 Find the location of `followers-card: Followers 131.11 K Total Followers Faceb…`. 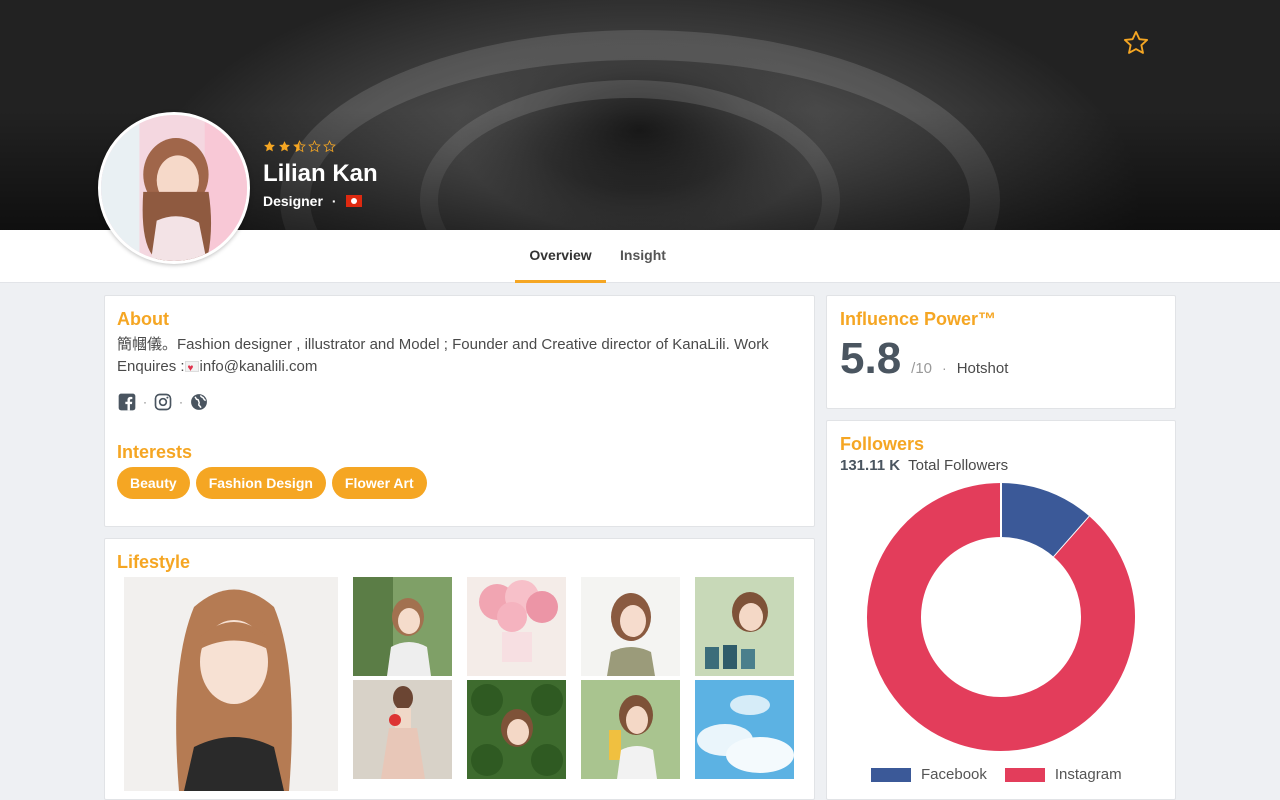

followers-card: Followers 131.11 K Total Followers Faceb… is located at coordinates (1001, 610).